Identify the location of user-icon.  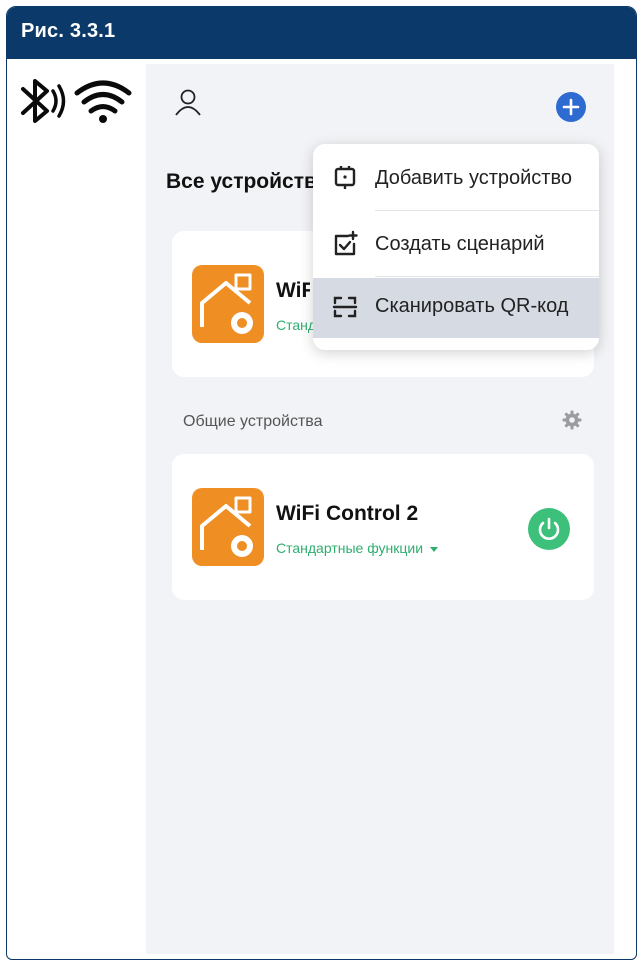
(188, 102).